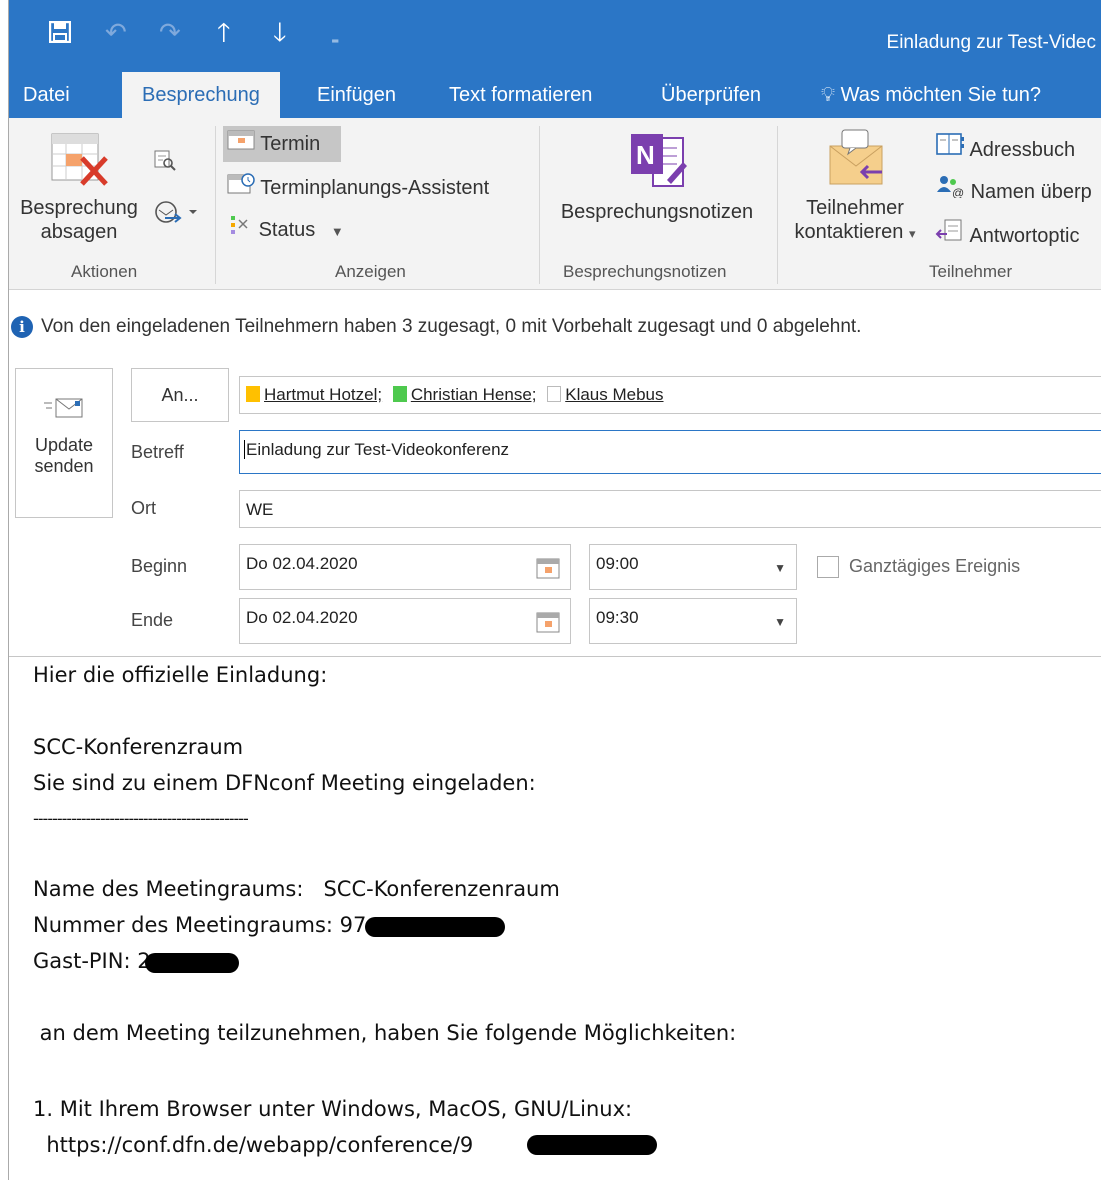  I want to click on title-bar: ↶ ↷ 🡑 🡓 ₌ Einladung zur Test-Videc, so click(555, 36).